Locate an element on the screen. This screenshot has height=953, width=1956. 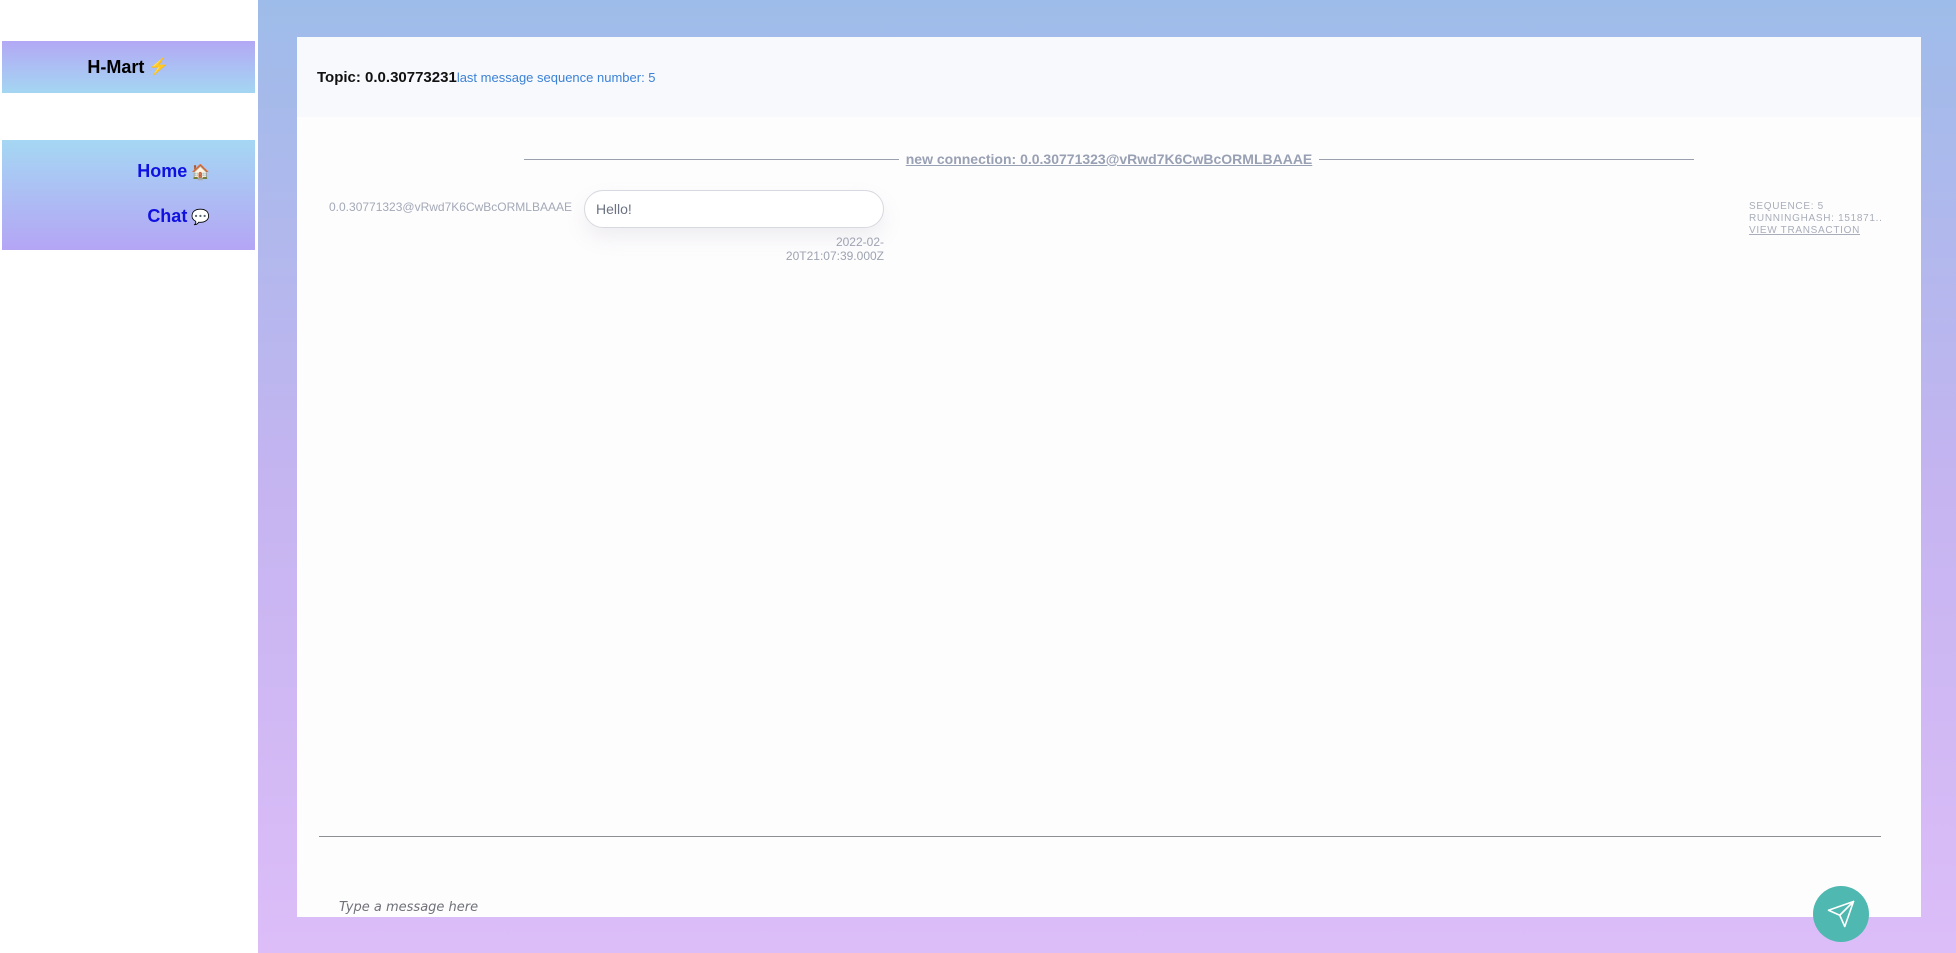
sidebar-item-label: Chat is located at coordinates (167, 216).